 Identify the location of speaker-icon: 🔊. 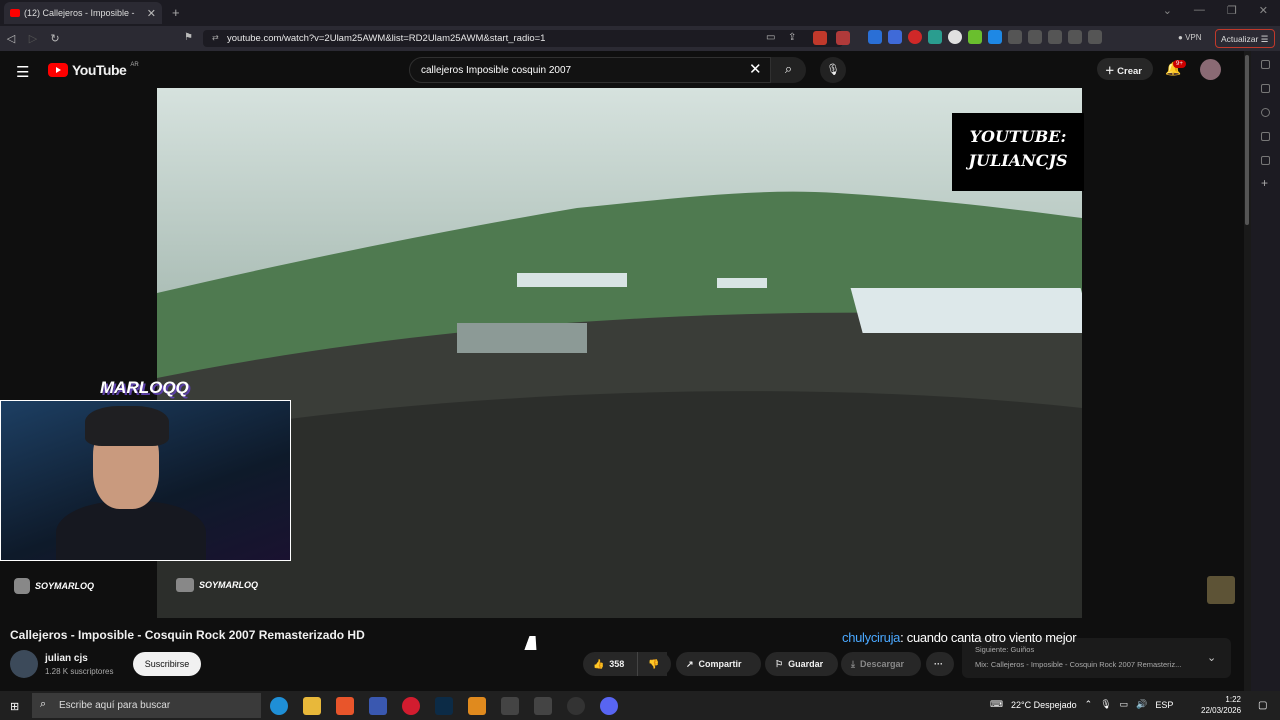
(1141, 704).